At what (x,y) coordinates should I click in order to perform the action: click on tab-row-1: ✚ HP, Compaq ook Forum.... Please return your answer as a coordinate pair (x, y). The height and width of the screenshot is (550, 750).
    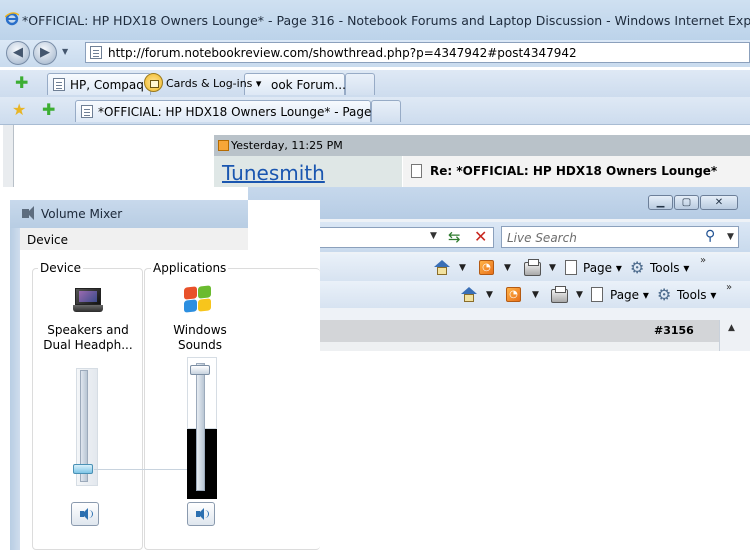
    Looking at the image, I should click on (375, 83).